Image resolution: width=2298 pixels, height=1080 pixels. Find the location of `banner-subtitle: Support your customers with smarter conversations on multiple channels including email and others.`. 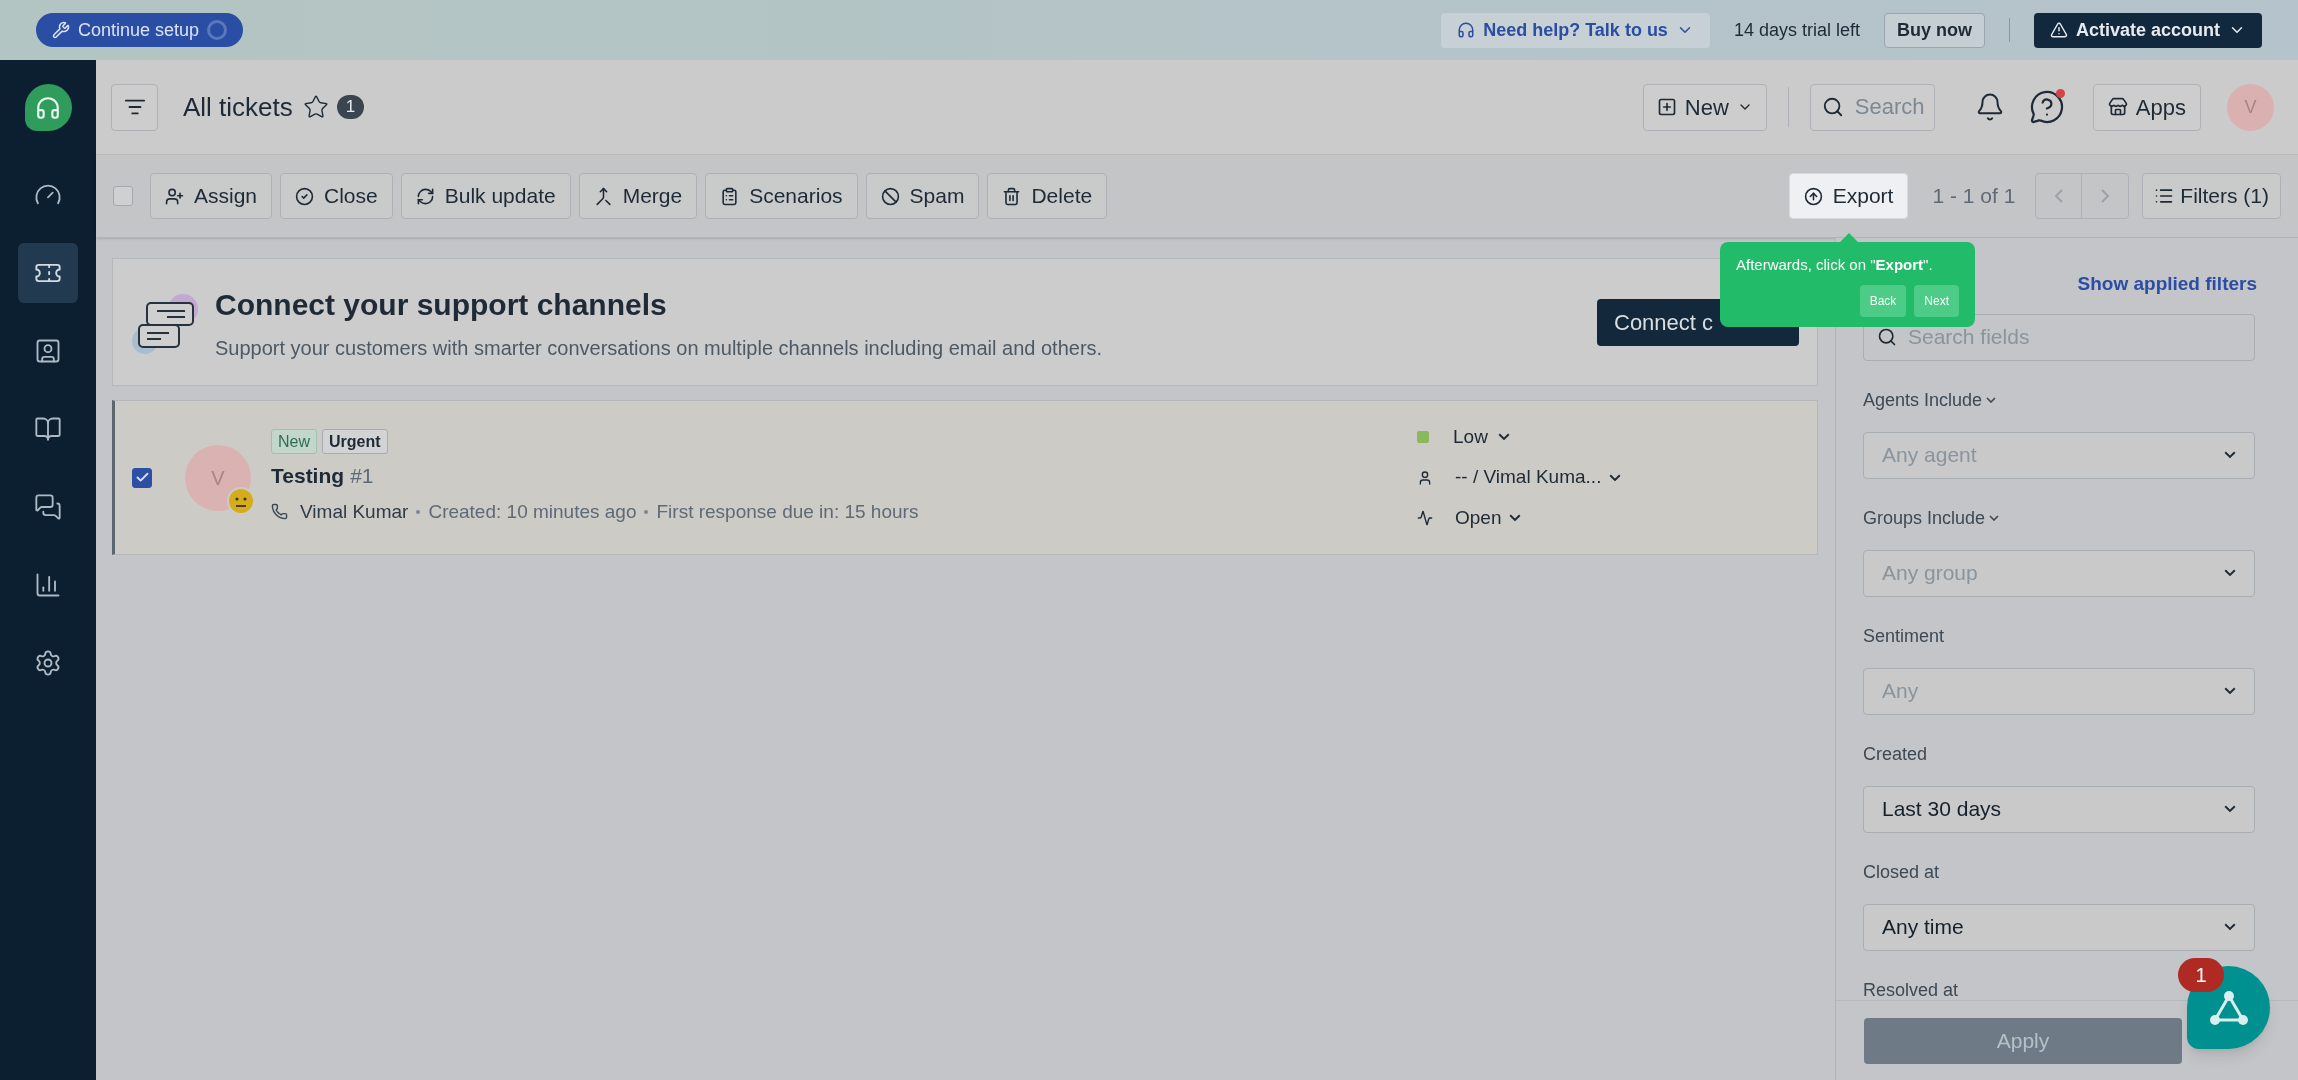

banner-subtitle: Support your customers with smarter conversations on multiple channels including email and others. is located at coordinates (659, 348).